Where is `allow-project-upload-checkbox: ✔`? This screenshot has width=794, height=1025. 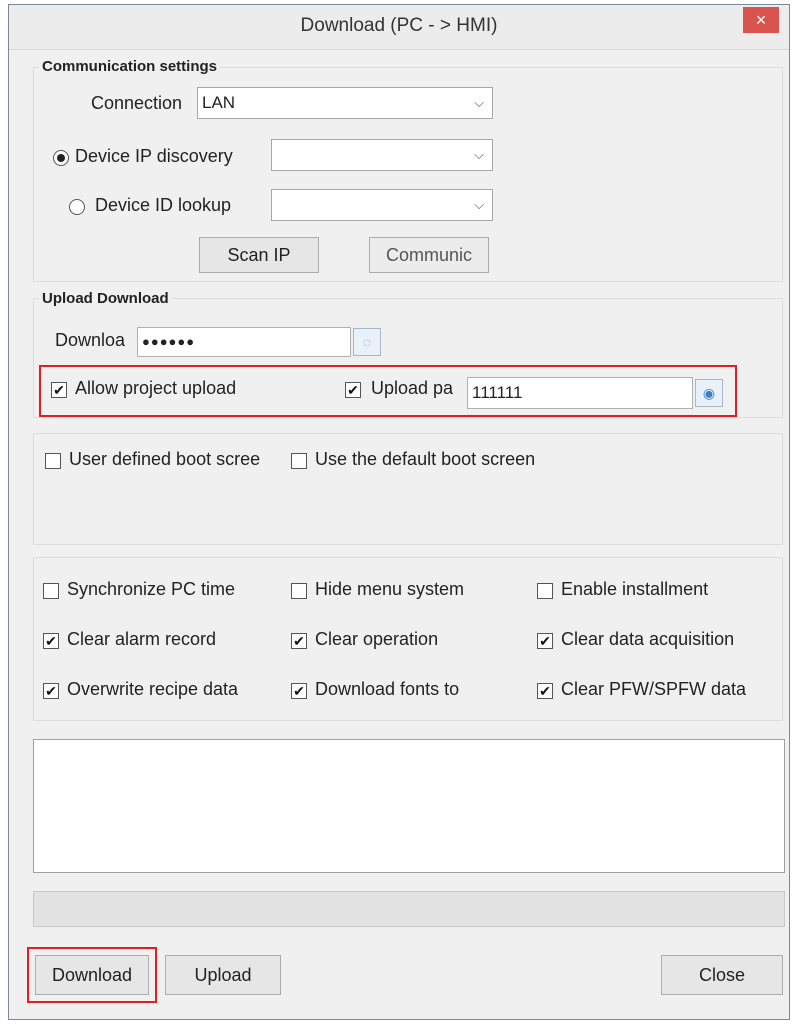
allow-project-upload-checkbox: ✔ is located at coordinates (59, 390).